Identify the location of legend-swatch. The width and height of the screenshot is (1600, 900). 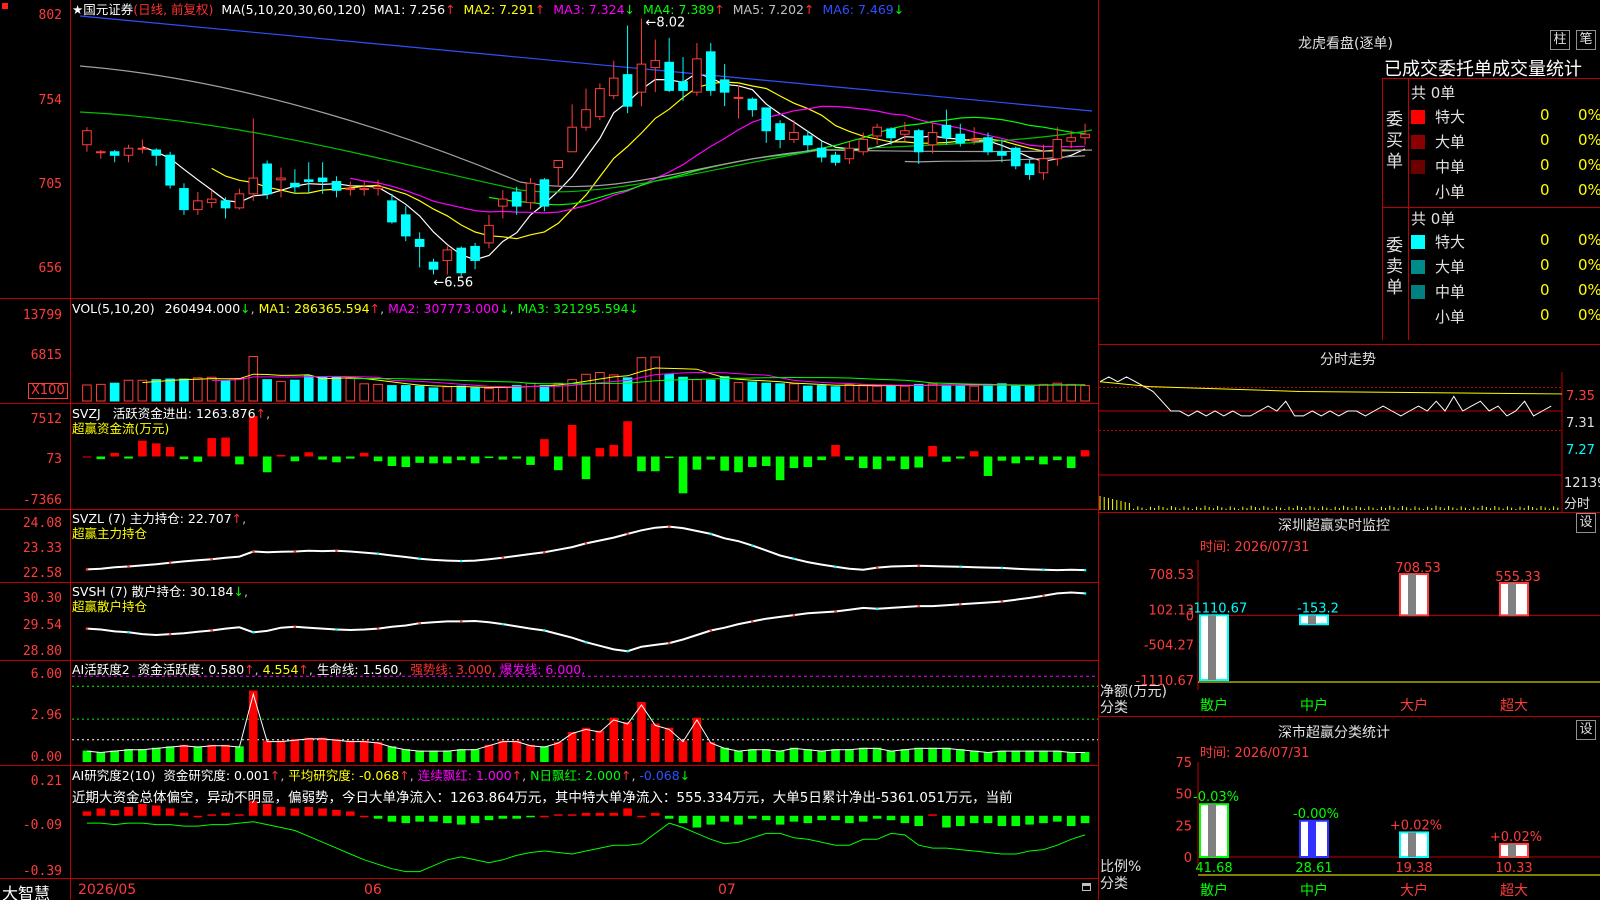
(1418, 167).